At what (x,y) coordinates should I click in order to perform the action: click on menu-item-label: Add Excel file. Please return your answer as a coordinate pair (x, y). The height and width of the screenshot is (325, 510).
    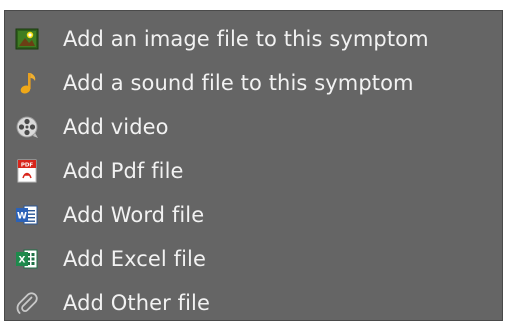
    Looking at the image, I should click on (135, 259).